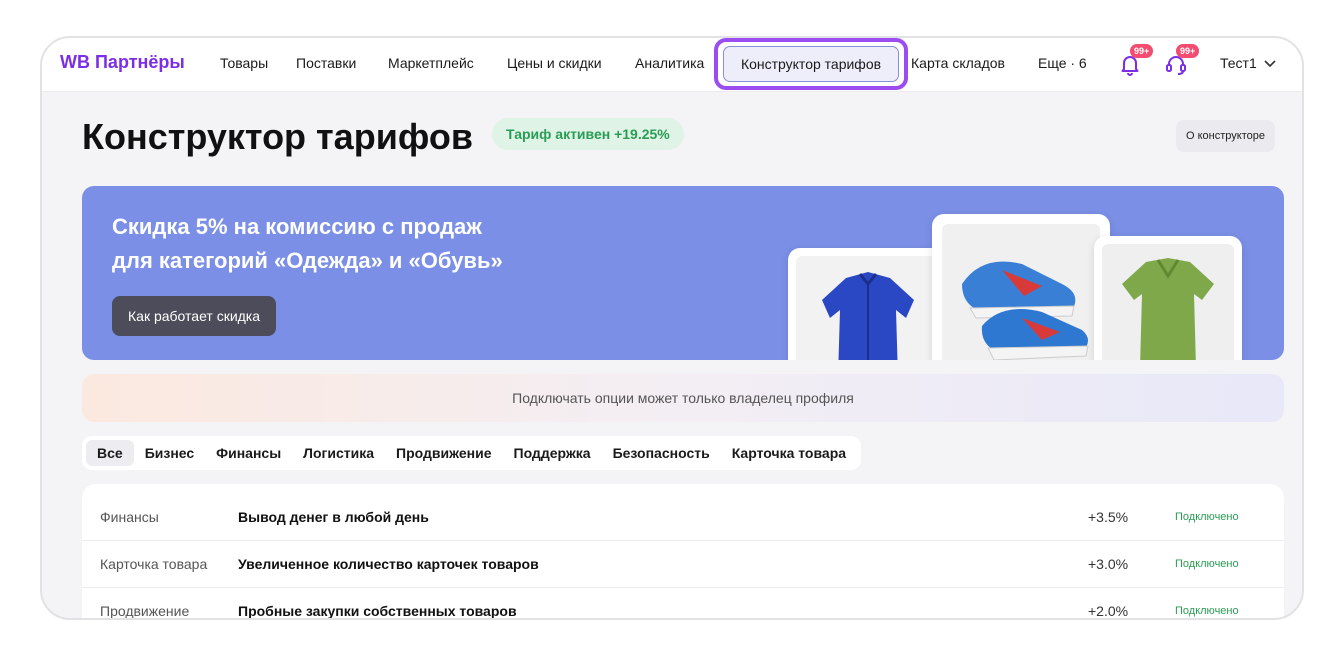 The image size is (1344, 656). What do you see at coordinates (145, 611) in the screenshot?
I see `row-category: Продвижение` at bounding box center [145, 611].